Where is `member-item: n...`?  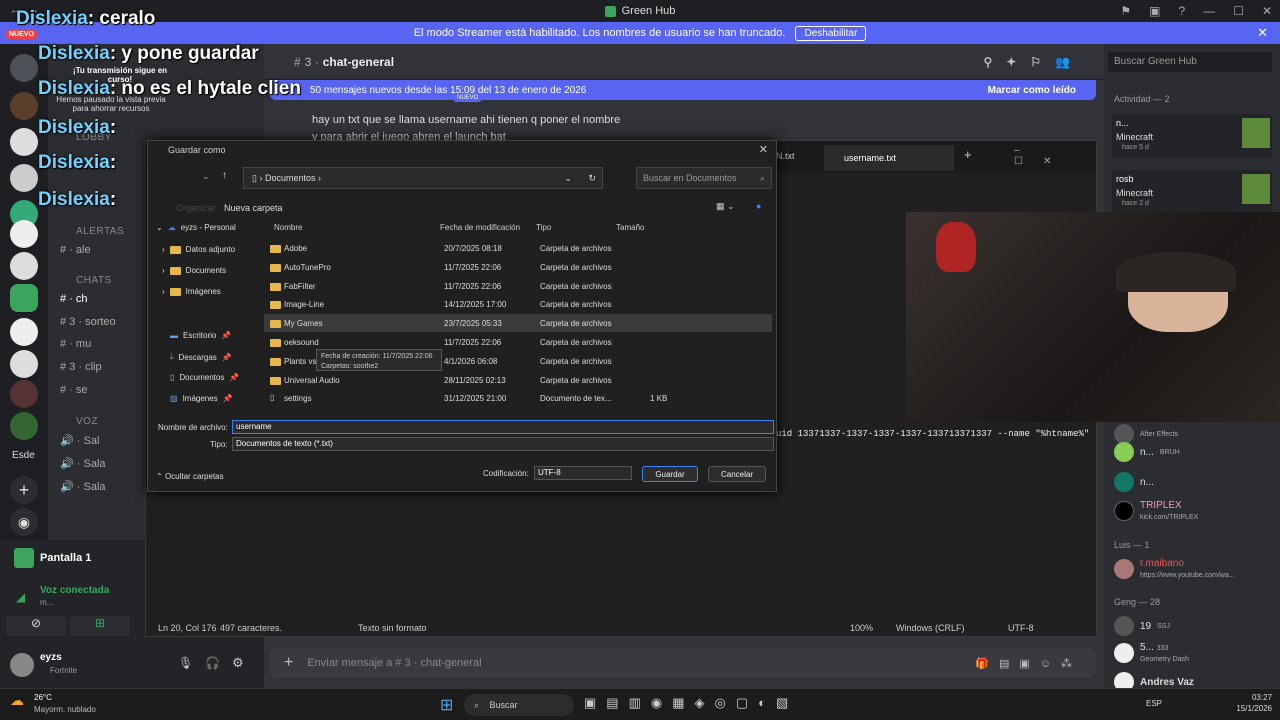 member-item: n... is located at coordinates (1134, 482).